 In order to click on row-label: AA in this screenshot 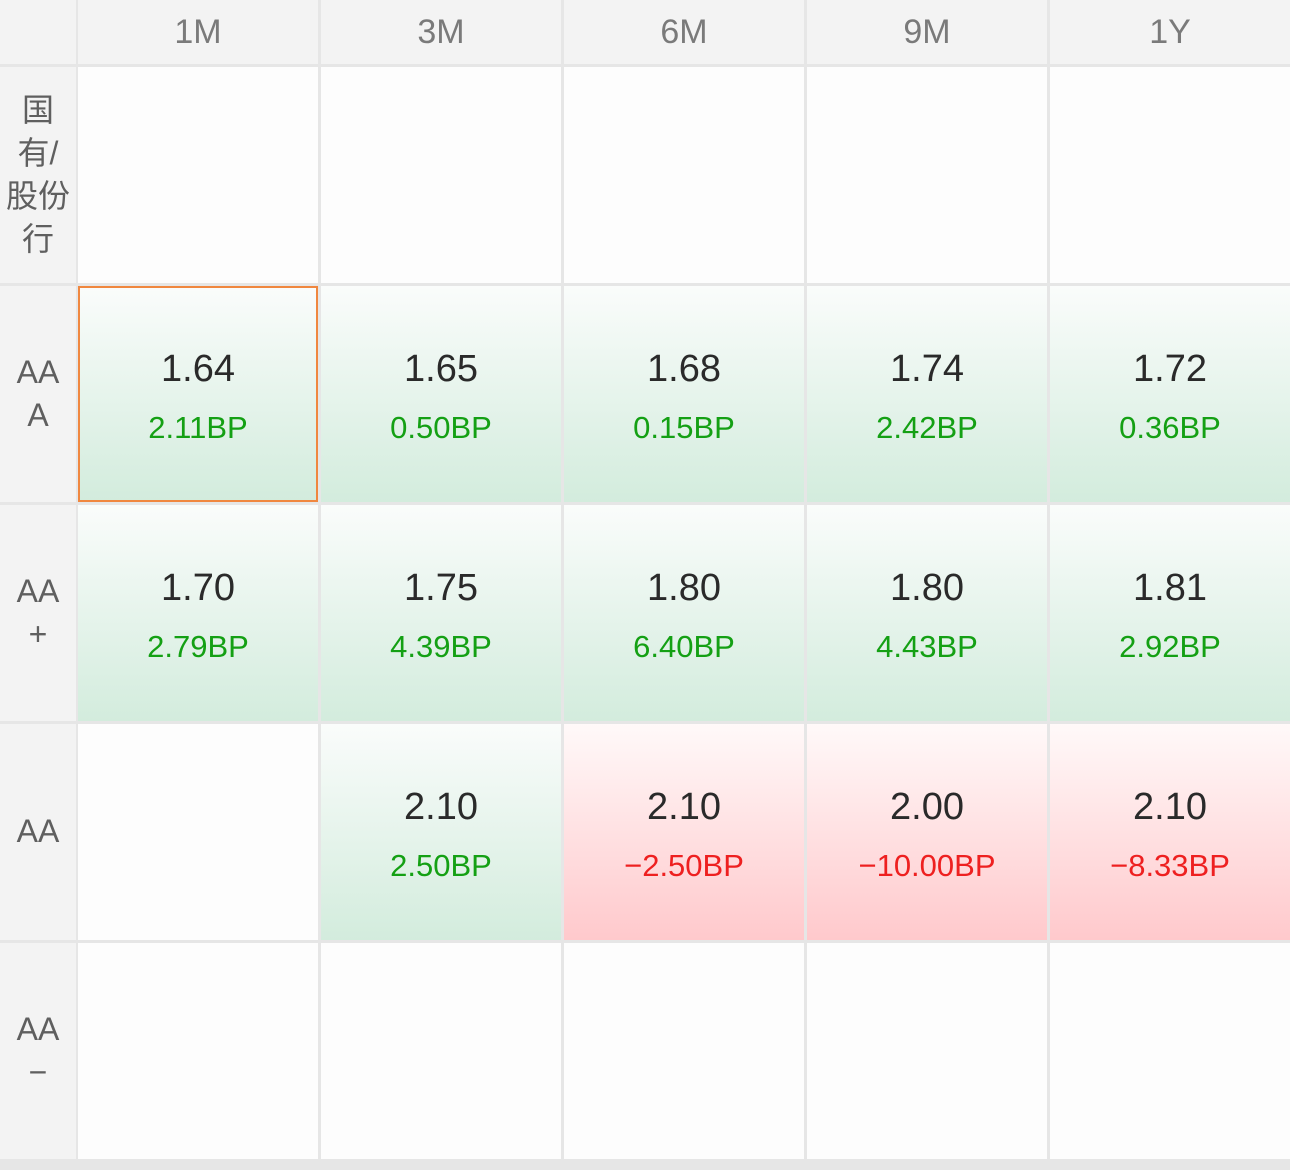, I will do `click(38, 831)`.